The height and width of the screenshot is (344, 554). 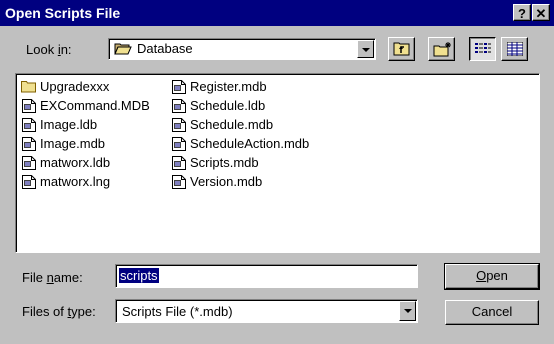 I want to click on new-folder-icon, so click(x=443, y=50).